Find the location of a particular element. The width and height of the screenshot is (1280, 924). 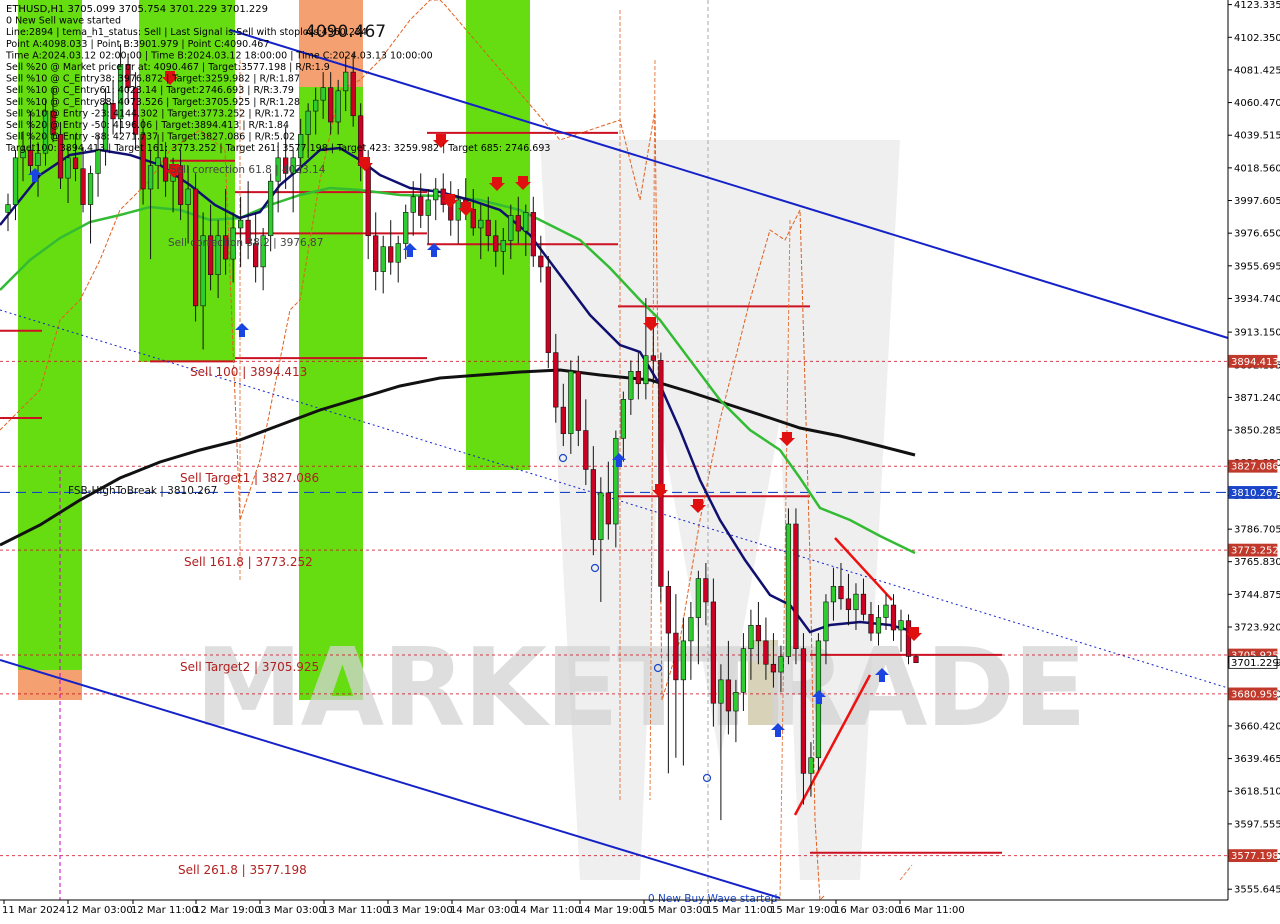

x-tick-label: 15 Mar 19:00 is located at coordinates (803, 910).